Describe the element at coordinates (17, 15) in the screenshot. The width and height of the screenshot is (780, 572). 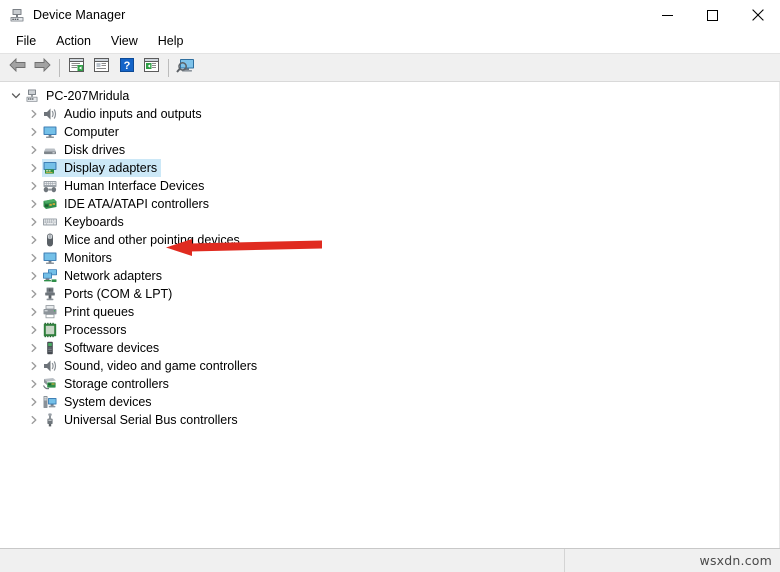
I see `device-manager-icon` at that location.